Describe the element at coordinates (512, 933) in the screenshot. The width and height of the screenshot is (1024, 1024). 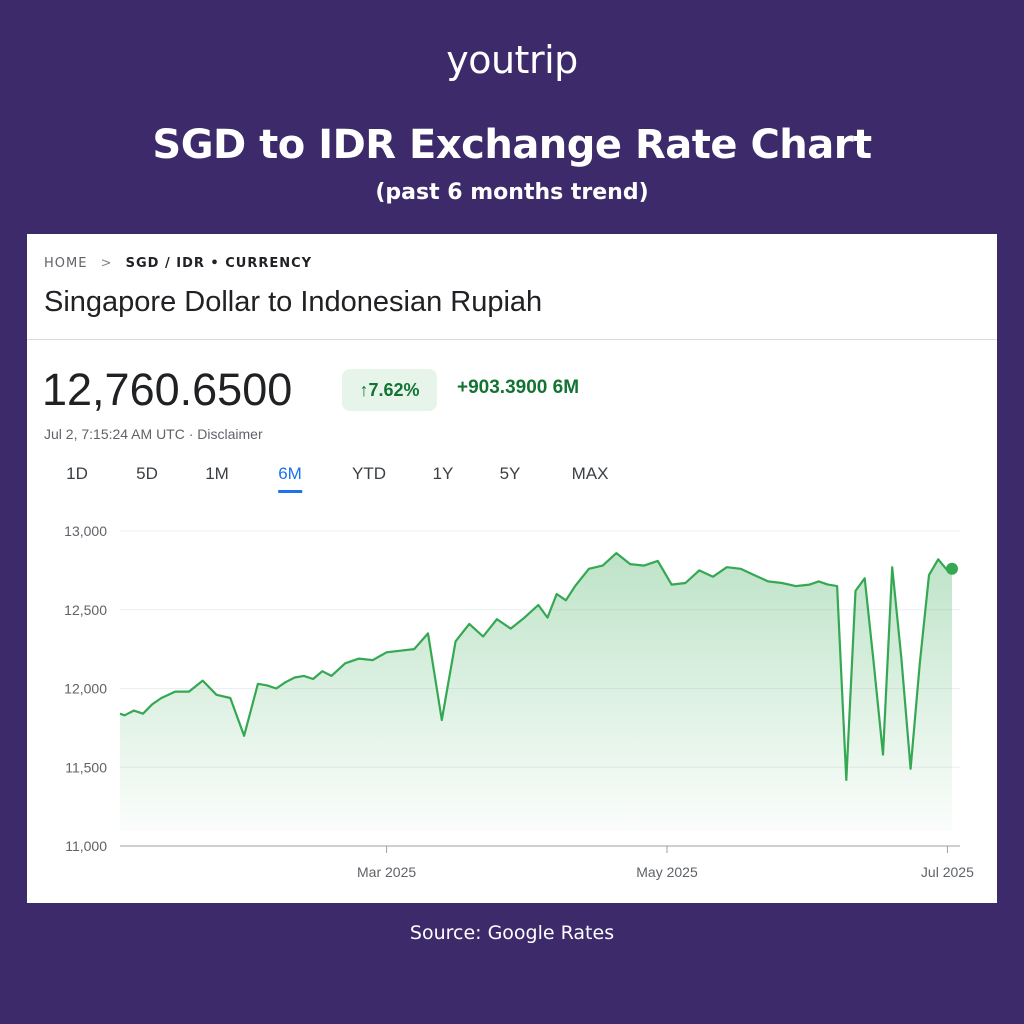
I see `source-note: Source: Google Rates` at that location.